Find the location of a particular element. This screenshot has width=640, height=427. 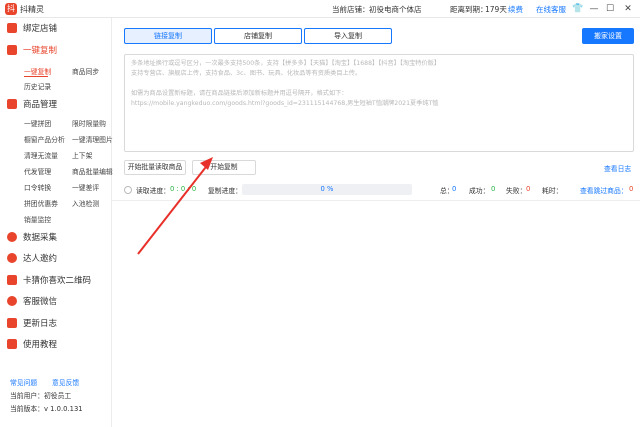

current-shop-value: 初役电商个体店 is located at coordinates (395, 9).